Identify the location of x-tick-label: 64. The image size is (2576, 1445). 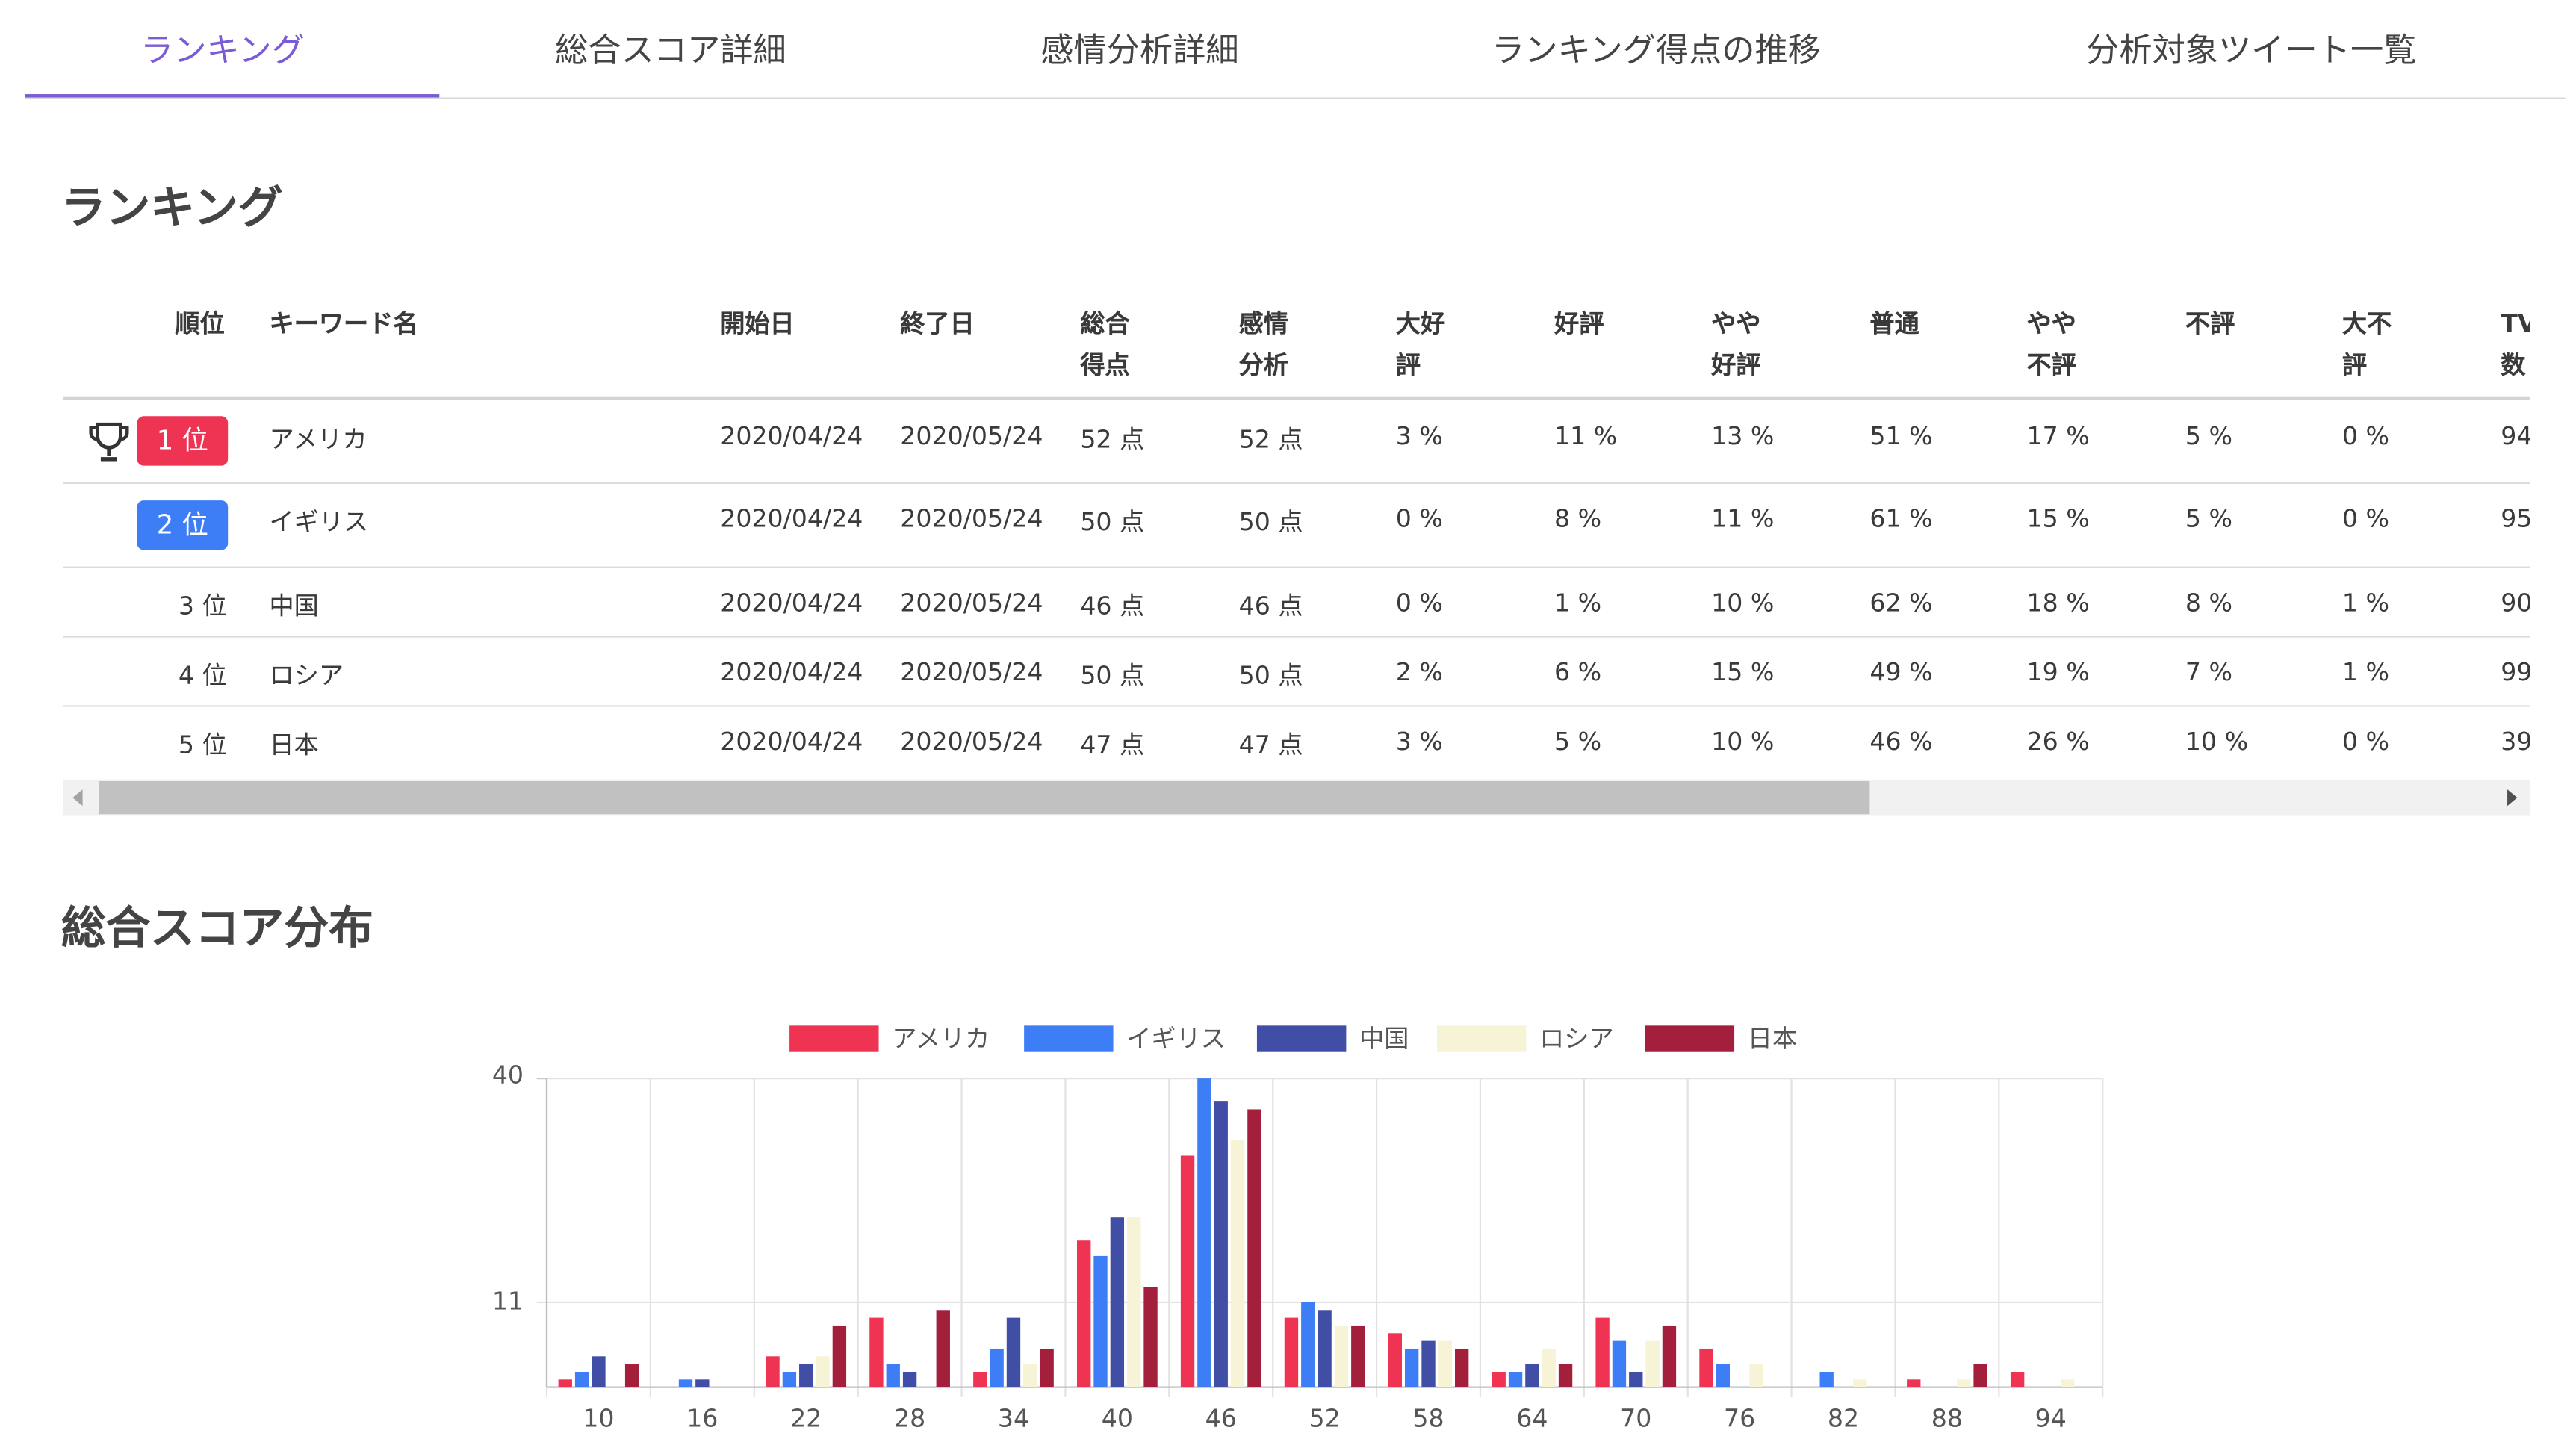
(1532, 1418).